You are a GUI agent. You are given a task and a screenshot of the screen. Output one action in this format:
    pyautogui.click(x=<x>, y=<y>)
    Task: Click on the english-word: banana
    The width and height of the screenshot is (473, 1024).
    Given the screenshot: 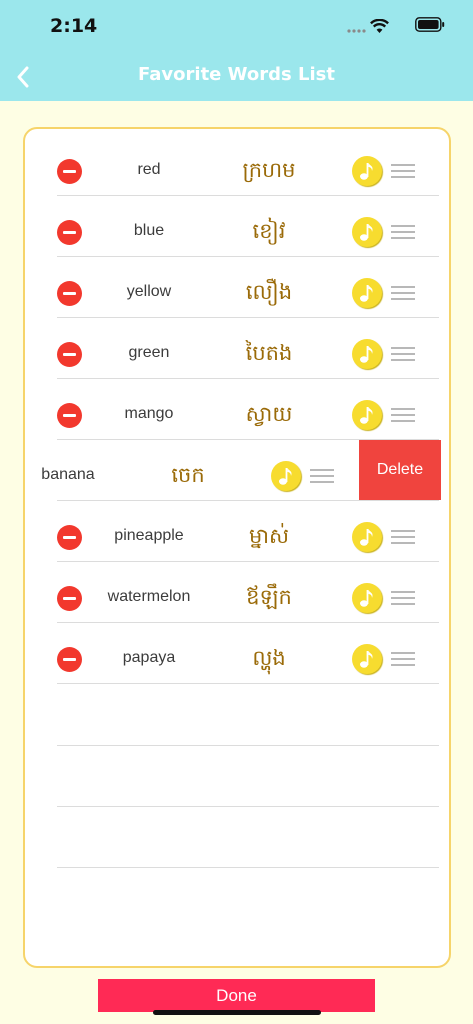 What is the action you would take?
    pyautogui.click(x=68, y=474)
    